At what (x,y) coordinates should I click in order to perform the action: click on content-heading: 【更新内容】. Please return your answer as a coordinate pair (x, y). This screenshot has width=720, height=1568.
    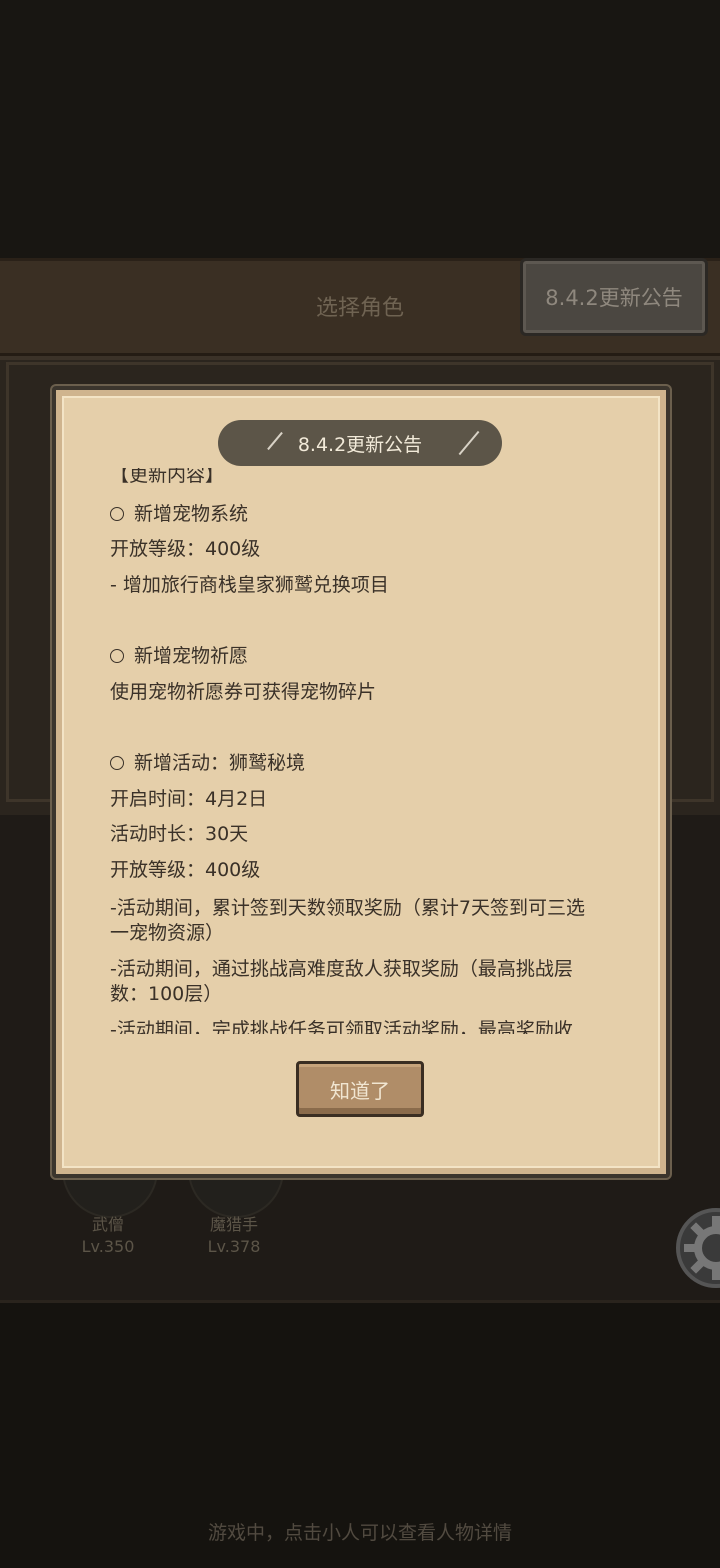
    Looking at the image, I should click on (167, 477).